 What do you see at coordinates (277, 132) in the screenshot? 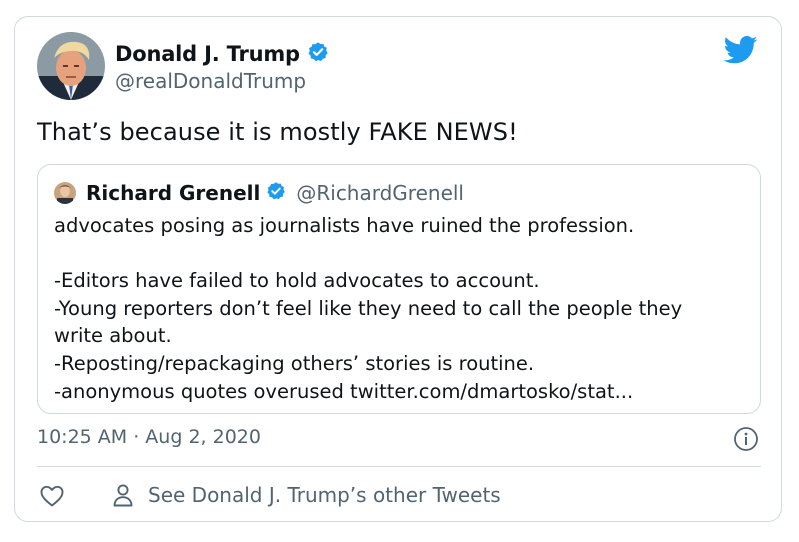
I see `tweet-text: That’s because it is mostly FAKE NEWS!` at bounding box center [277, 132].